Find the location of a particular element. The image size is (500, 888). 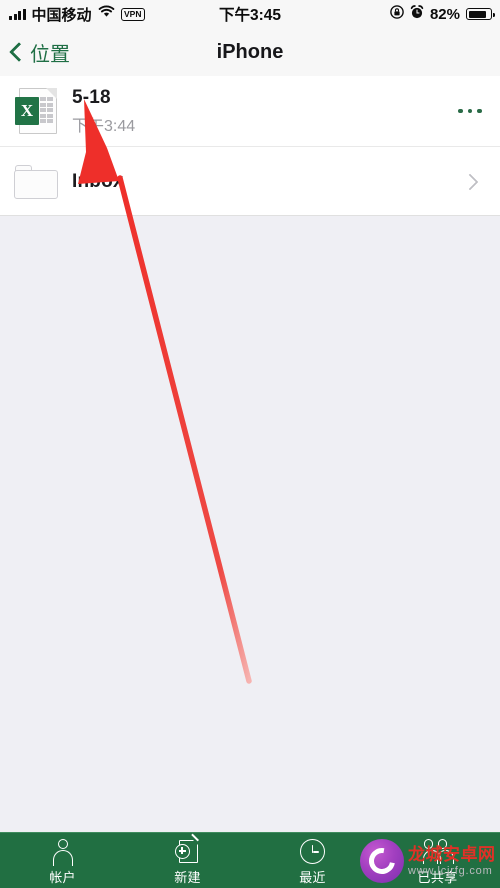

file-timestamp: 下午3:44 is located at coordinates (104, 126).